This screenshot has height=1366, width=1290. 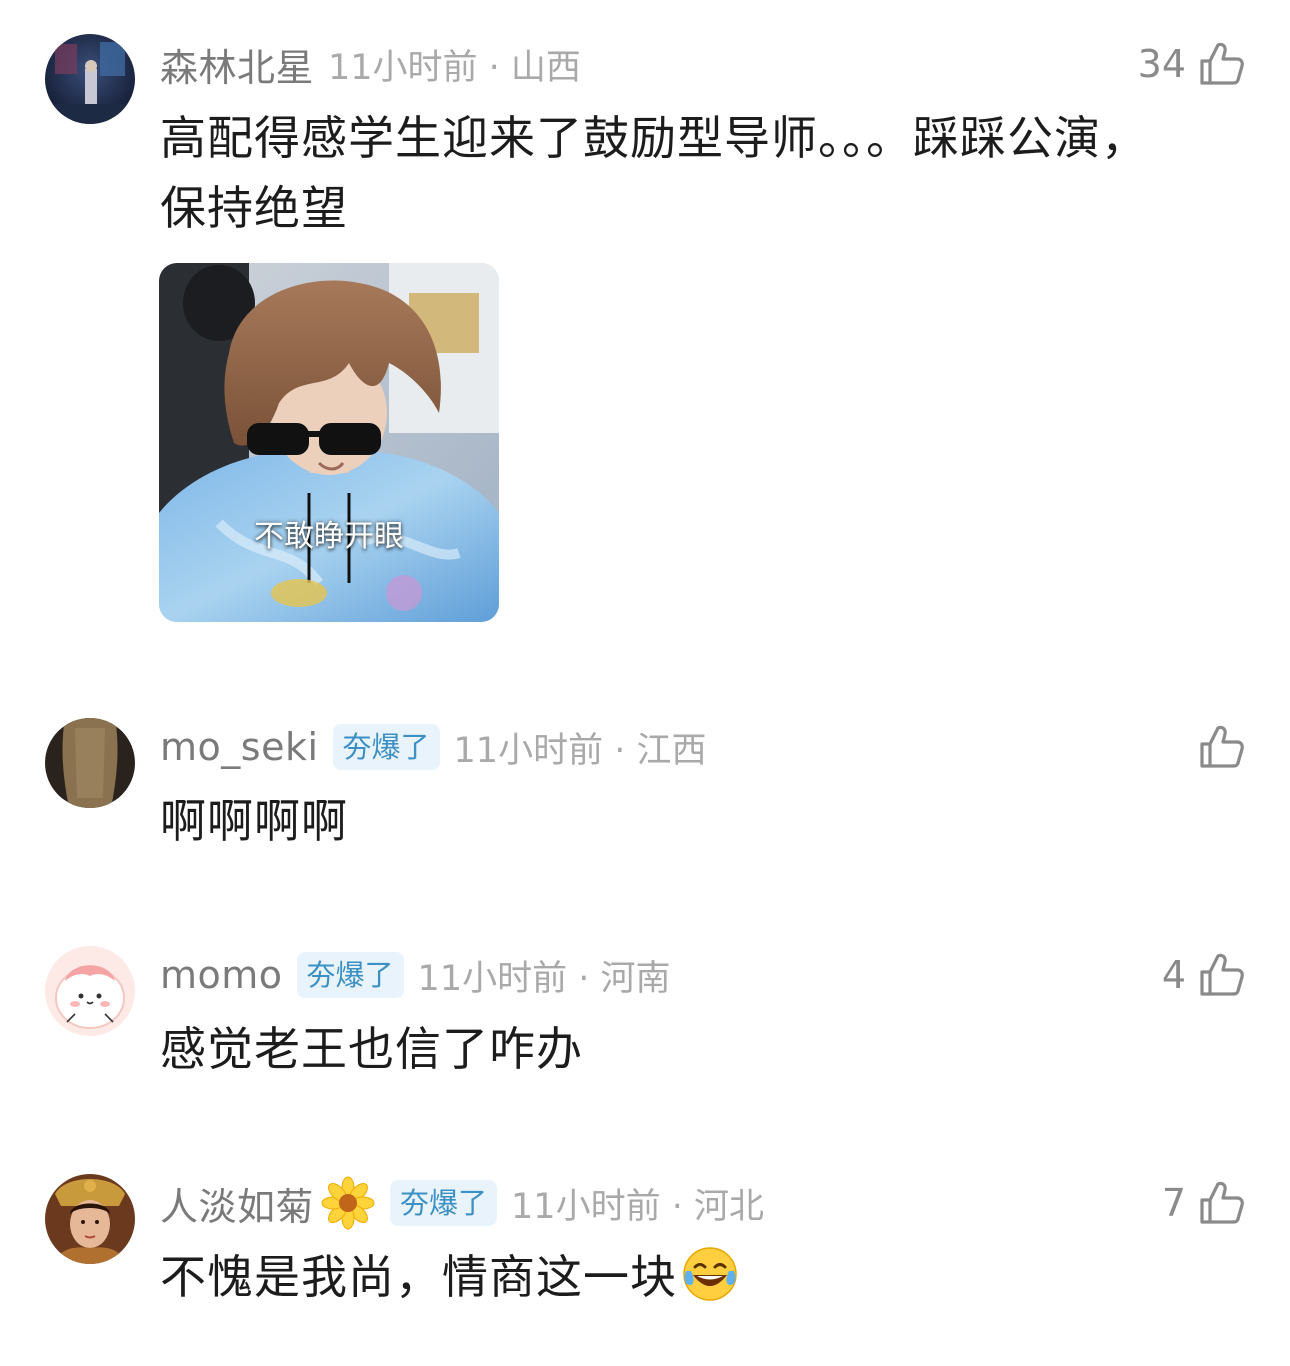 What do you see at coordinates (254, 821) in the screenshot?
I see `comment-text-line: 啊啊啊啊` at bounding box center [254, 821].